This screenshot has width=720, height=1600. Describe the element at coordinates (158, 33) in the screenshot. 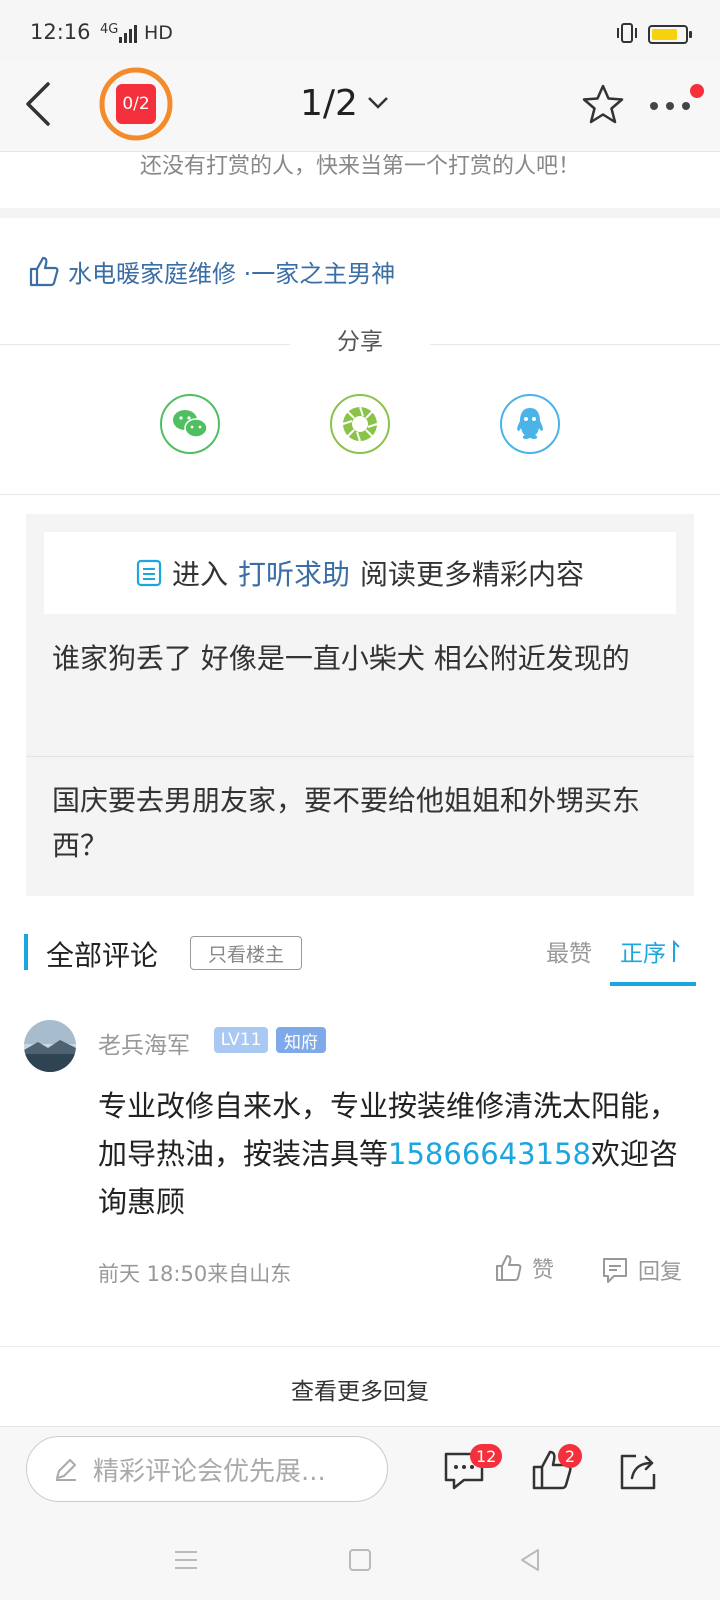

I see `hd-indicator: HD` at that location.